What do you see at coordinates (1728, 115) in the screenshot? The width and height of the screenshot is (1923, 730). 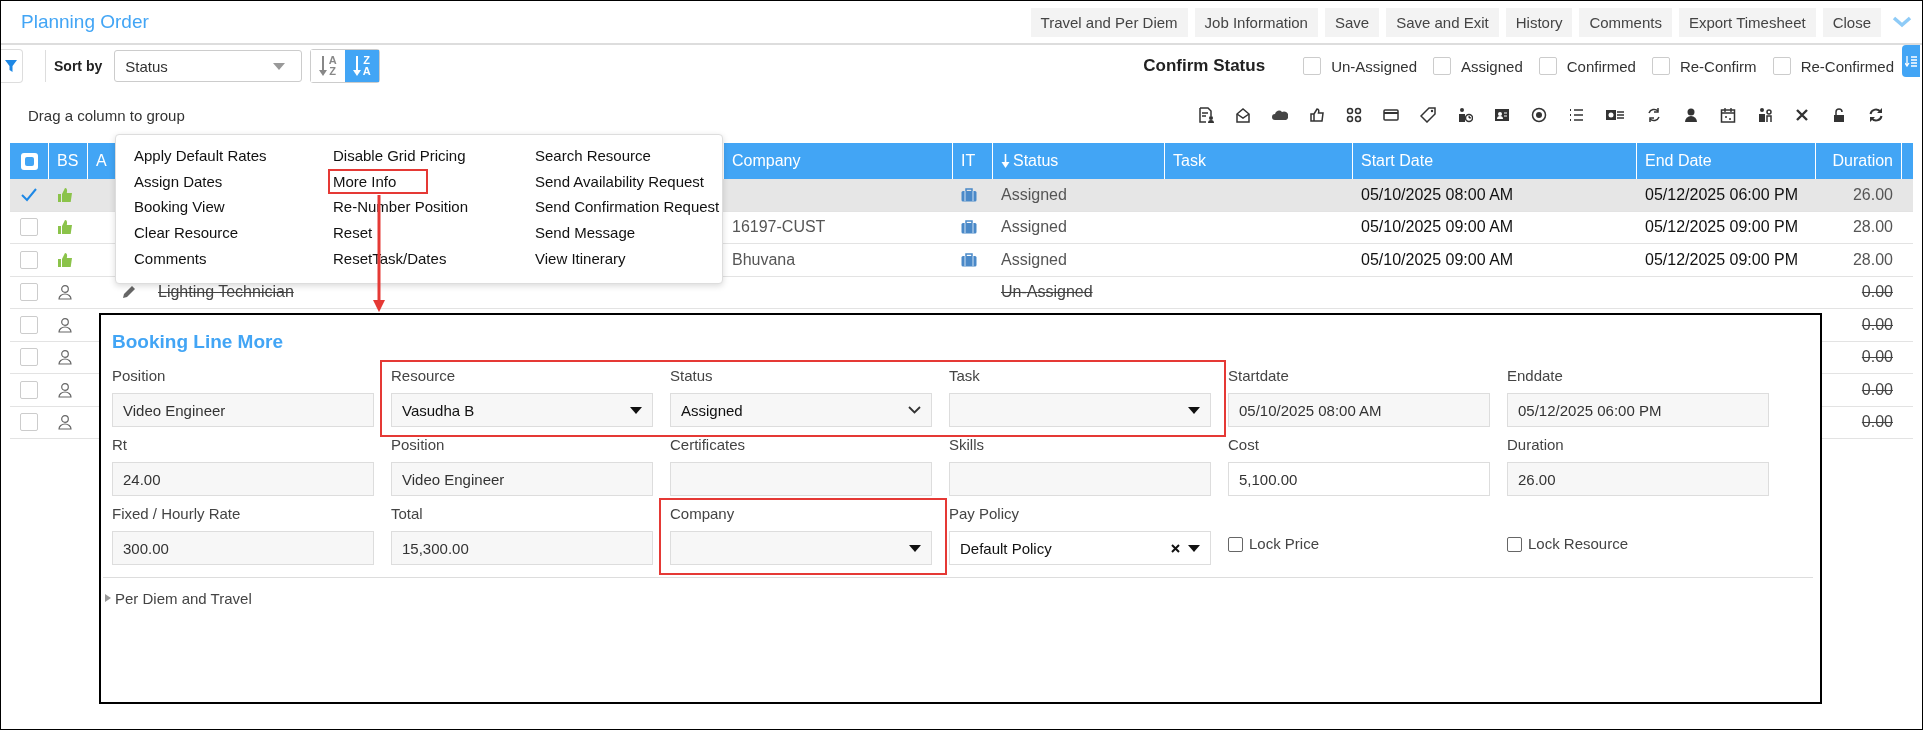 I see `calendar-icon` at bounding box center [1728, 115].